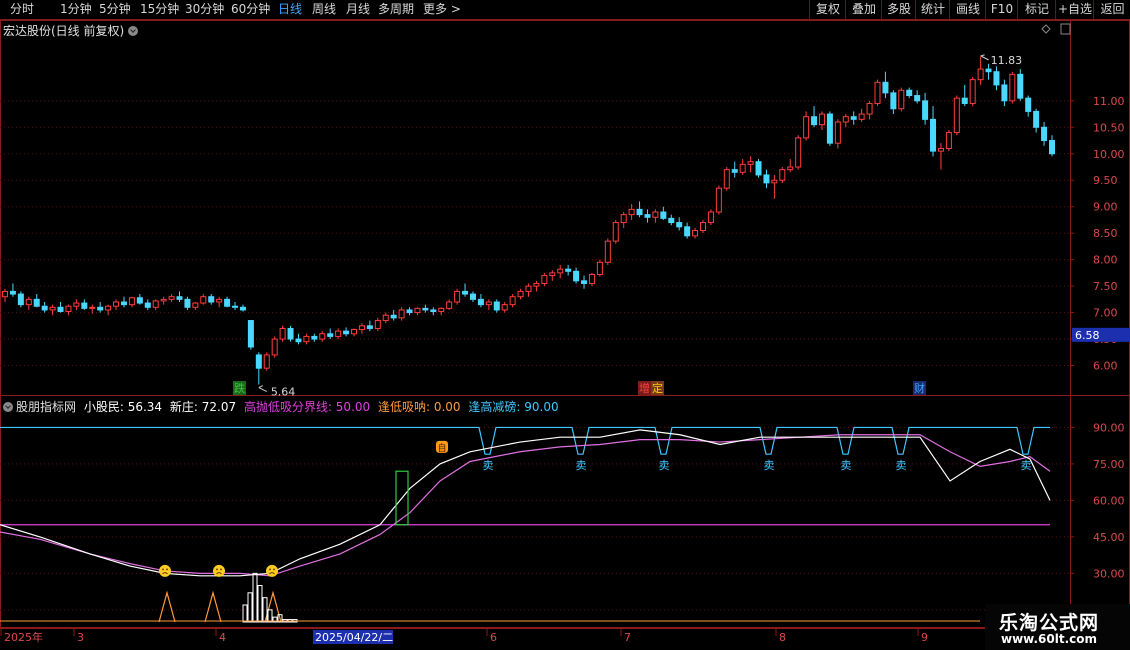 The width and height of the screenshot is (1130, 650). Describe the element at coordinates (263, 389) in the screenshot. I see `low-arrow-icon` at that location.